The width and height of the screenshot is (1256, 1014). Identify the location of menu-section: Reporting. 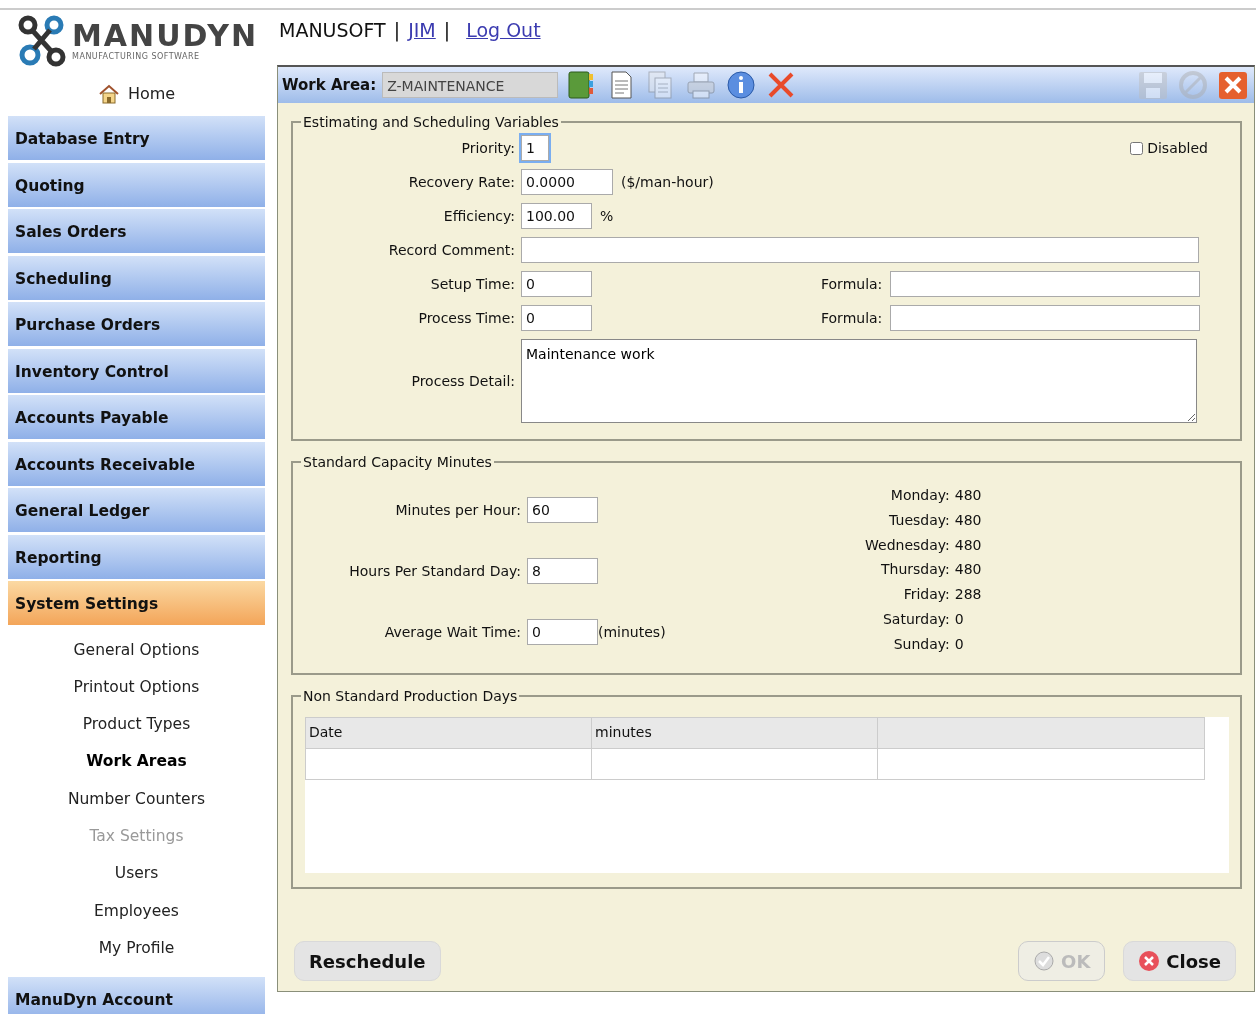
(136, 556).